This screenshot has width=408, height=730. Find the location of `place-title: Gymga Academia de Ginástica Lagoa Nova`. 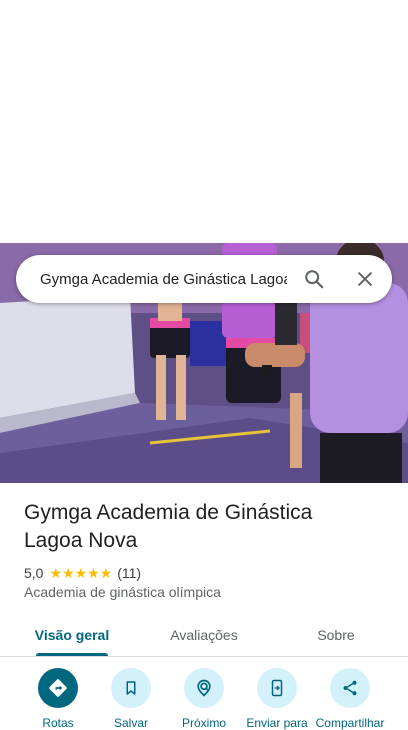

place-title: Gymga Academia de Ginástica Lagoa Nova is located at coordinates (168, 526).